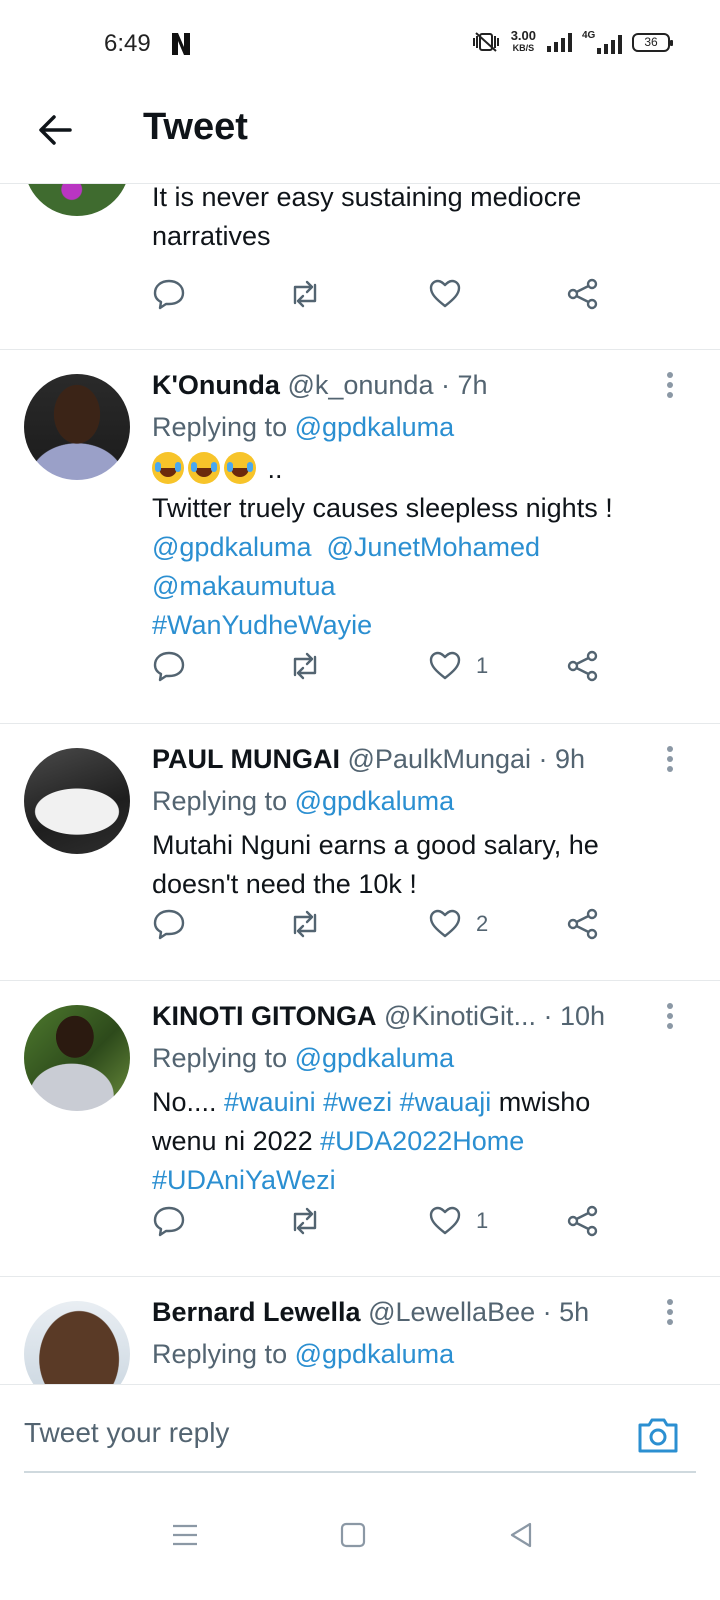 This screenshot has height=1600, width=720. Describe the element at coordinates (378, 1016) in the screenshot. I see `tweet-header: KINOTI GITONGA @KinotiGit... · 10h` at that location.